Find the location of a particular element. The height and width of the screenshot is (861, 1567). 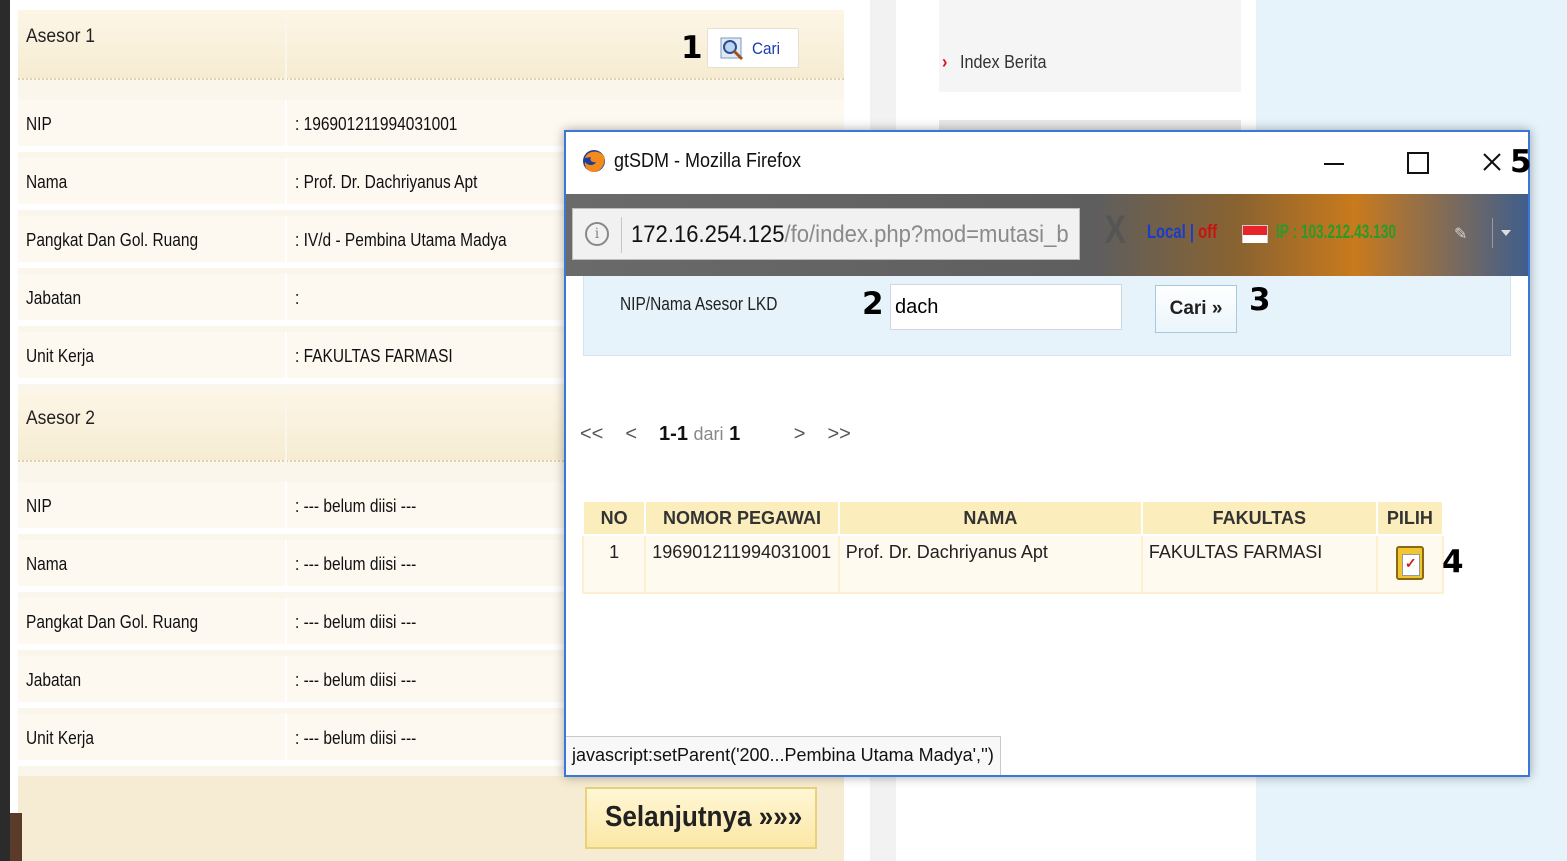

chevron-right-icon: › is located at coordinates (945, 62).